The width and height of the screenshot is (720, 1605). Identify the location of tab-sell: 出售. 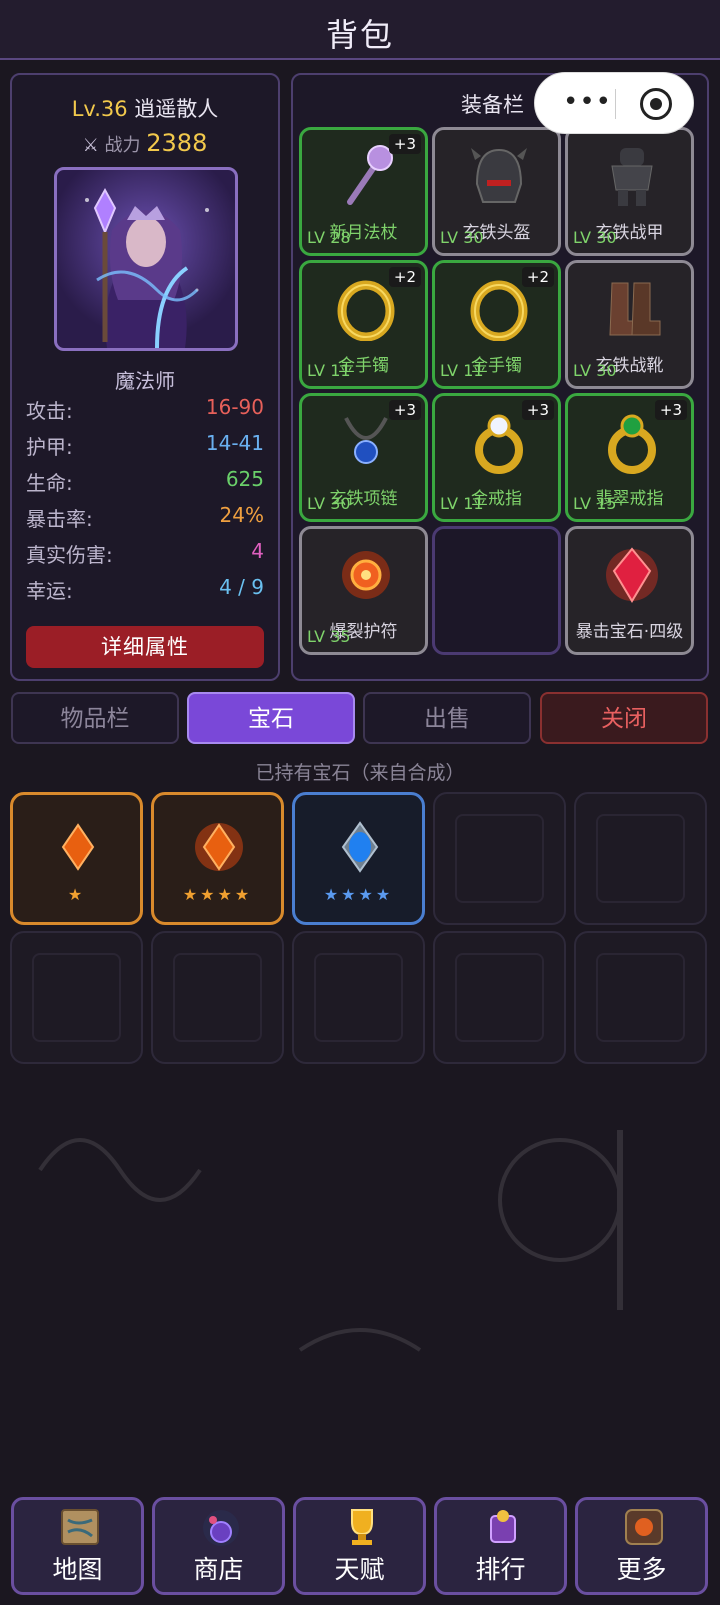
(447, 718).